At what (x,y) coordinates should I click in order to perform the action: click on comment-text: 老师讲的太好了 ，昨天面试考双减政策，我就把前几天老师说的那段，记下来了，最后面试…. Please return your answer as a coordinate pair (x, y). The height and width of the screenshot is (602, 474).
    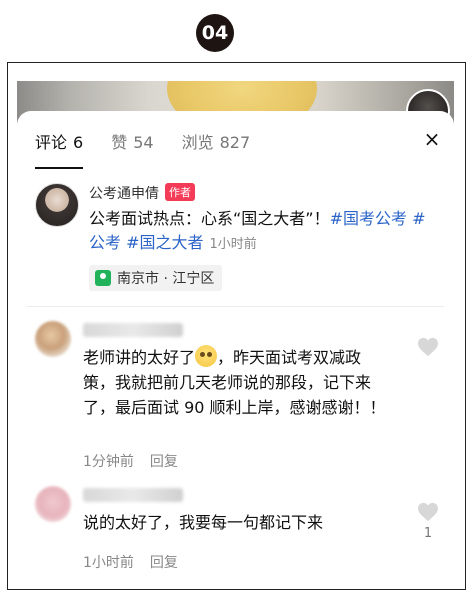
    Looking at the image, I should click on (238, 382).